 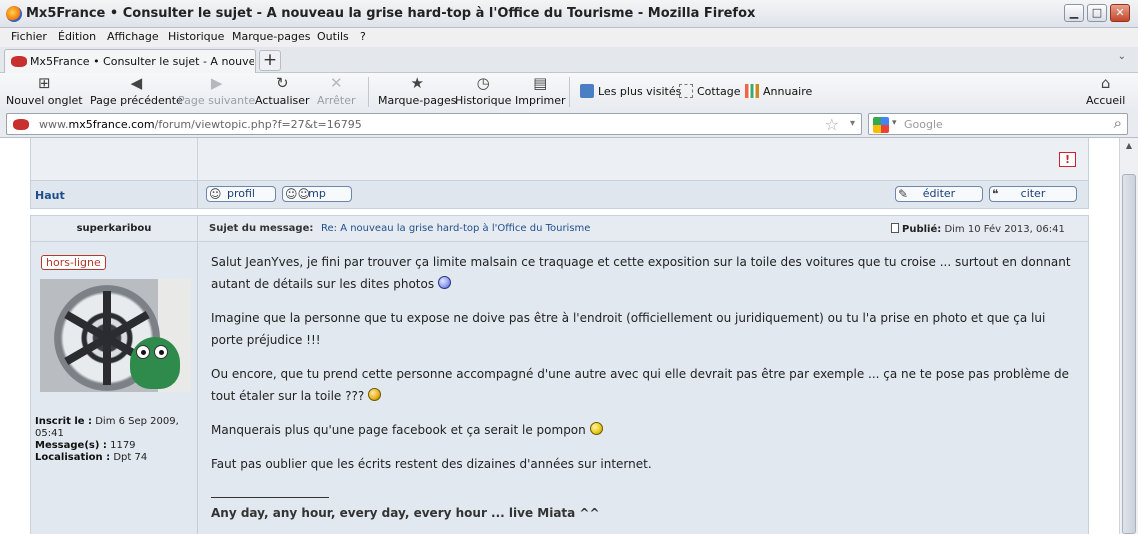 What do you see at coordinates (1067, 159) in the screenshot?
I see `report-post-button: !` at bounding box center [1067, 159].